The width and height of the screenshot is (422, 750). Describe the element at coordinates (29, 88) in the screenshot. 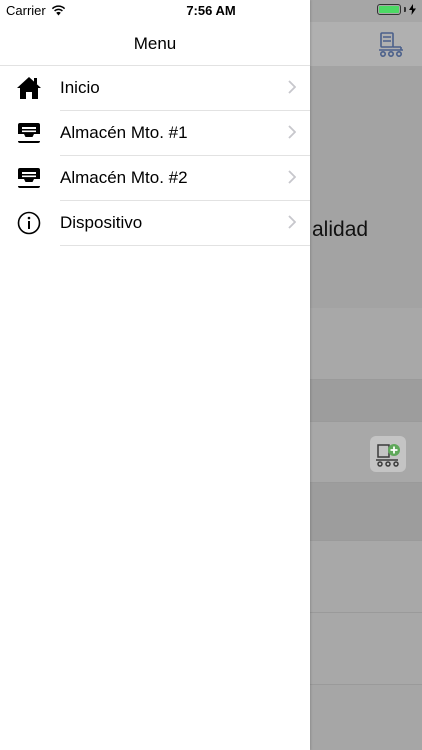

I see `home-icon` at that location.